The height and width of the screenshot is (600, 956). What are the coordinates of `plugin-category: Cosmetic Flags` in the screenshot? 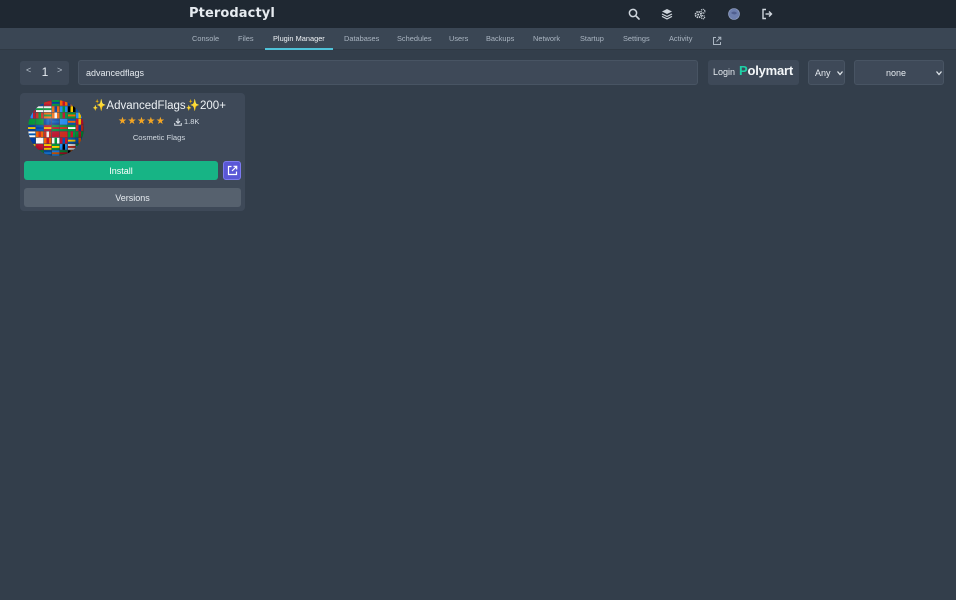 It's located at (159, 137).